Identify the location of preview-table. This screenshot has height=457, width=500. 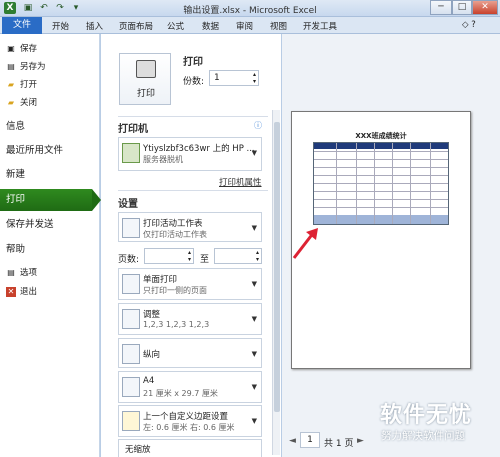
(381, 183).